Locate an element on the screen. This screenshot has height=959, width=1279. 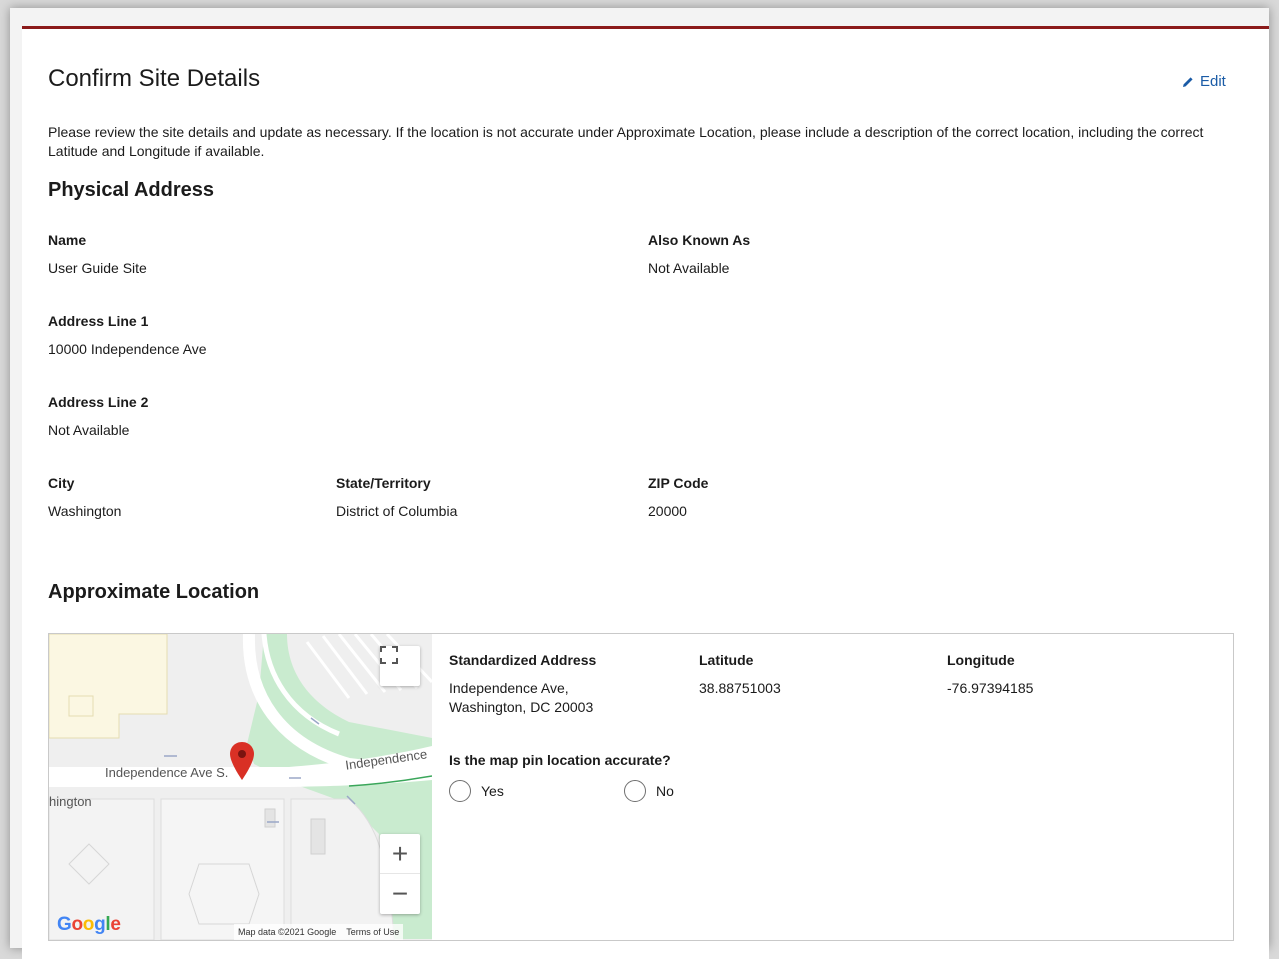
radio-no-circle is located at coordinates (635, 791).